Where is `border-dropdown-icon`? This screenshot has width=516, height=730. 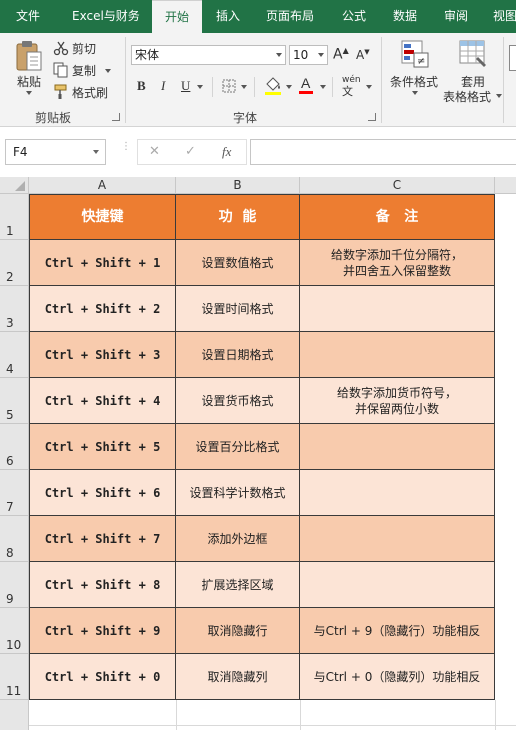 border-dropdown-icon is located at coordinates (244, 87).